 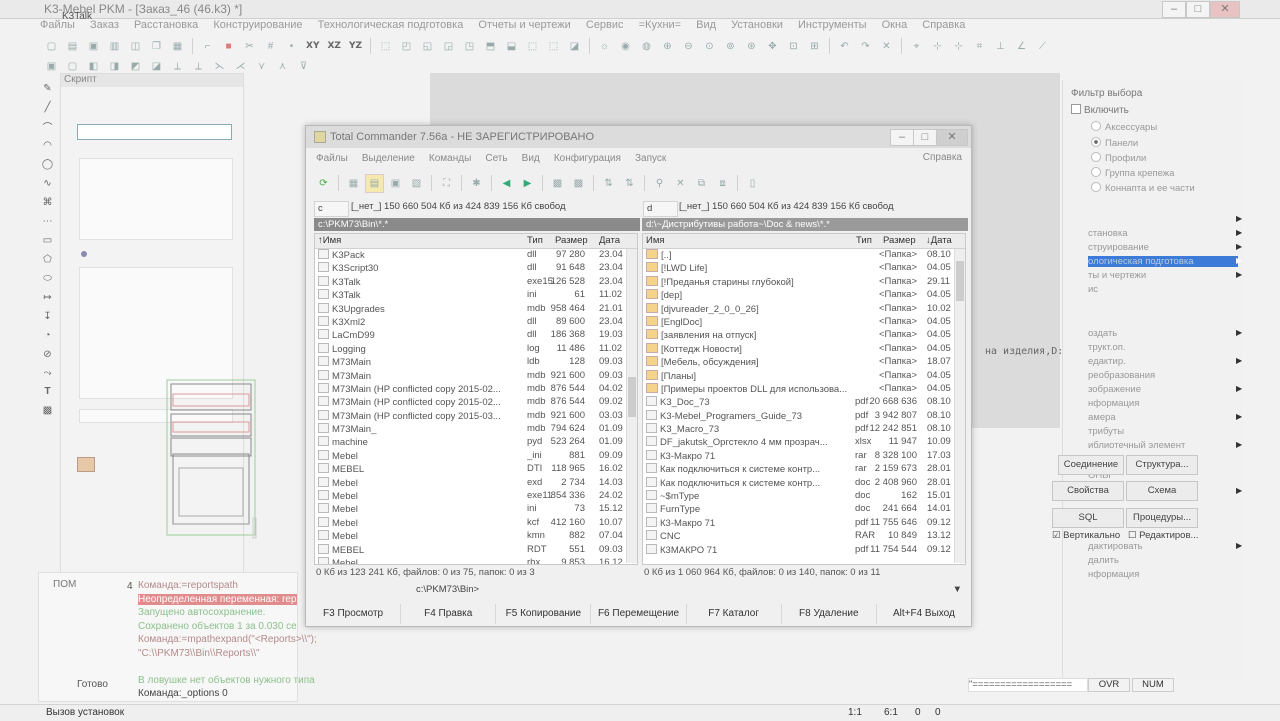 What do you see at coordinates (1225, 9) in the screenshot?
I see `close-button: ✕` at bounding box center [1225, 9].